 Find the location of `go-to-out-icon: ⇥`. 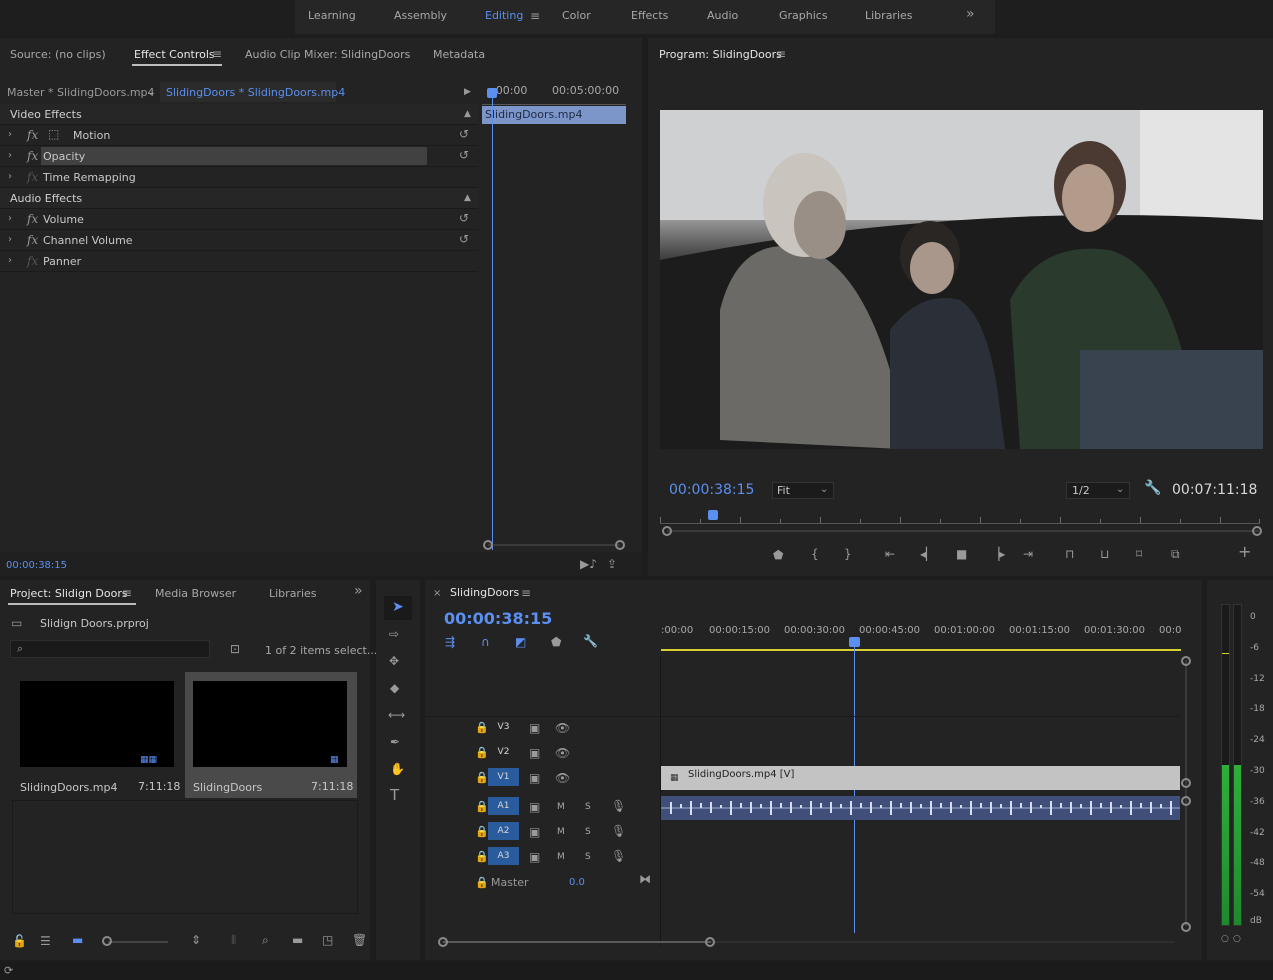

go-to-out-icon: ⇥ is located at coordinates (1028, 554).